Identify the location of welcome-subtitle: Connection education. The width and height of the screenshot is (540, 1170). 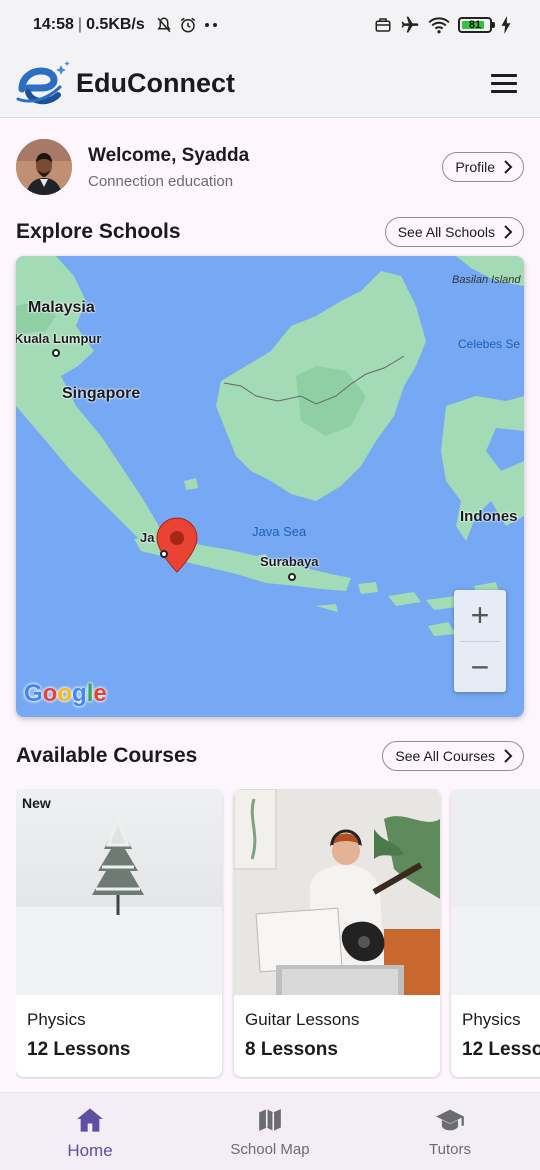
(161, 181).